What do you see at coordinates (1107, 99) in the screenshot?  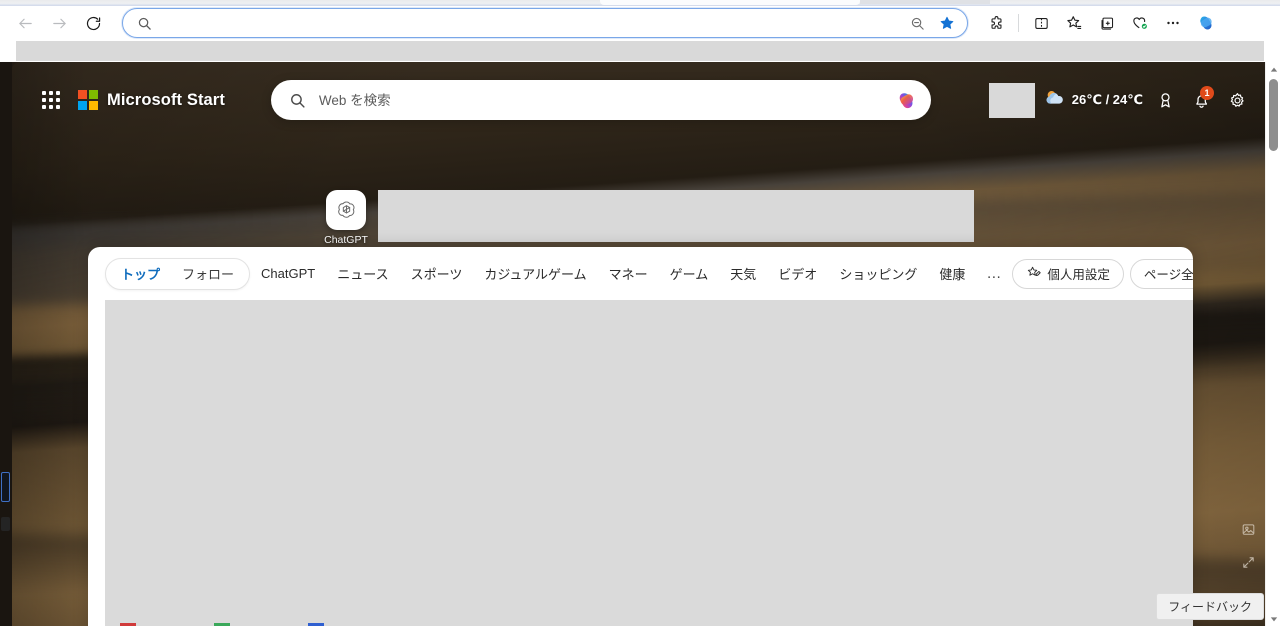 I see `weather-temperature: 26℃ / 24℃` at bounding box center [1107, 99].